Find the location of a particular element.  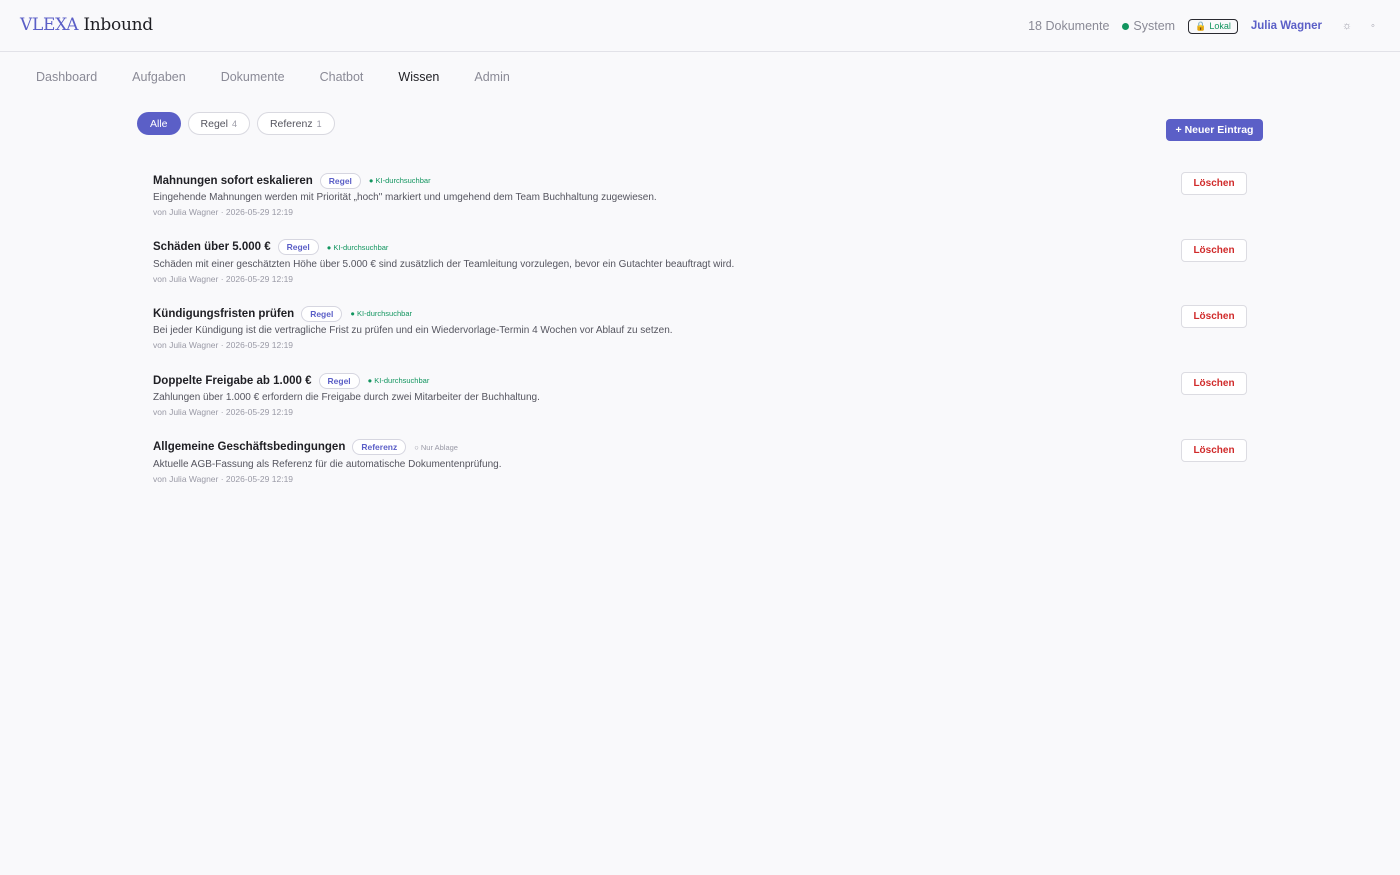

sun-icon: ☼ is located at coordinates (1347, 26).